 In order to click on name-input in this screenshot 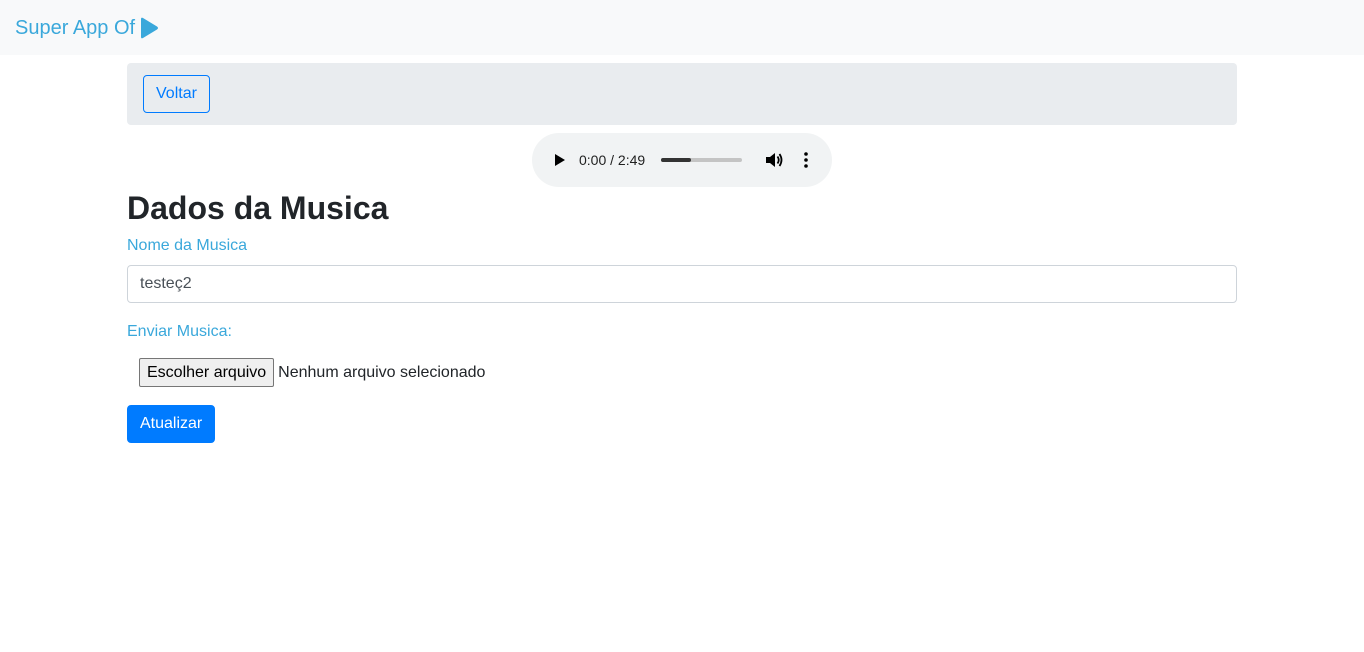, I will do `click(682, 284)`.